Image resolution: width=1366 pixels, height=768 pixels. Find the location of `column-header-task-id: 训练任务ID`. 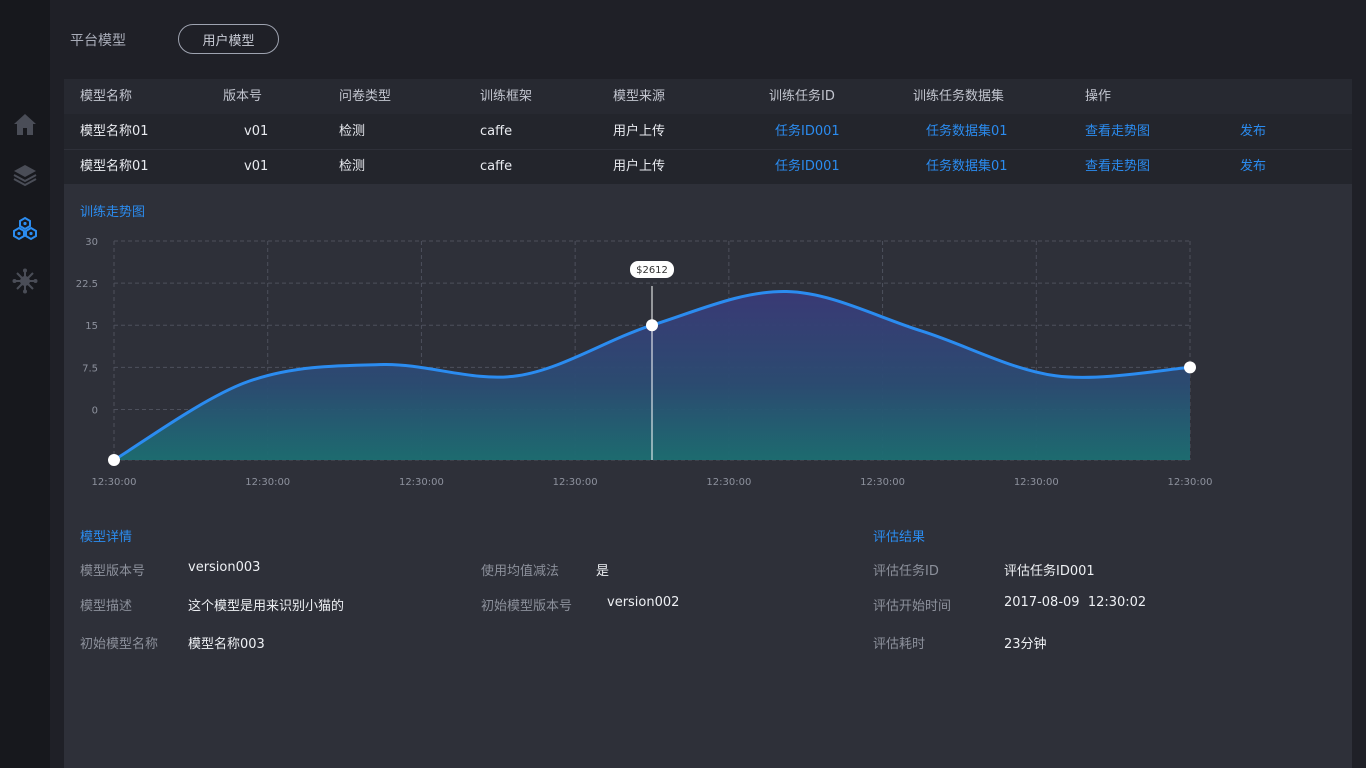

column-header-task-id: 训练任务ID is located at coordinates (802, 96).